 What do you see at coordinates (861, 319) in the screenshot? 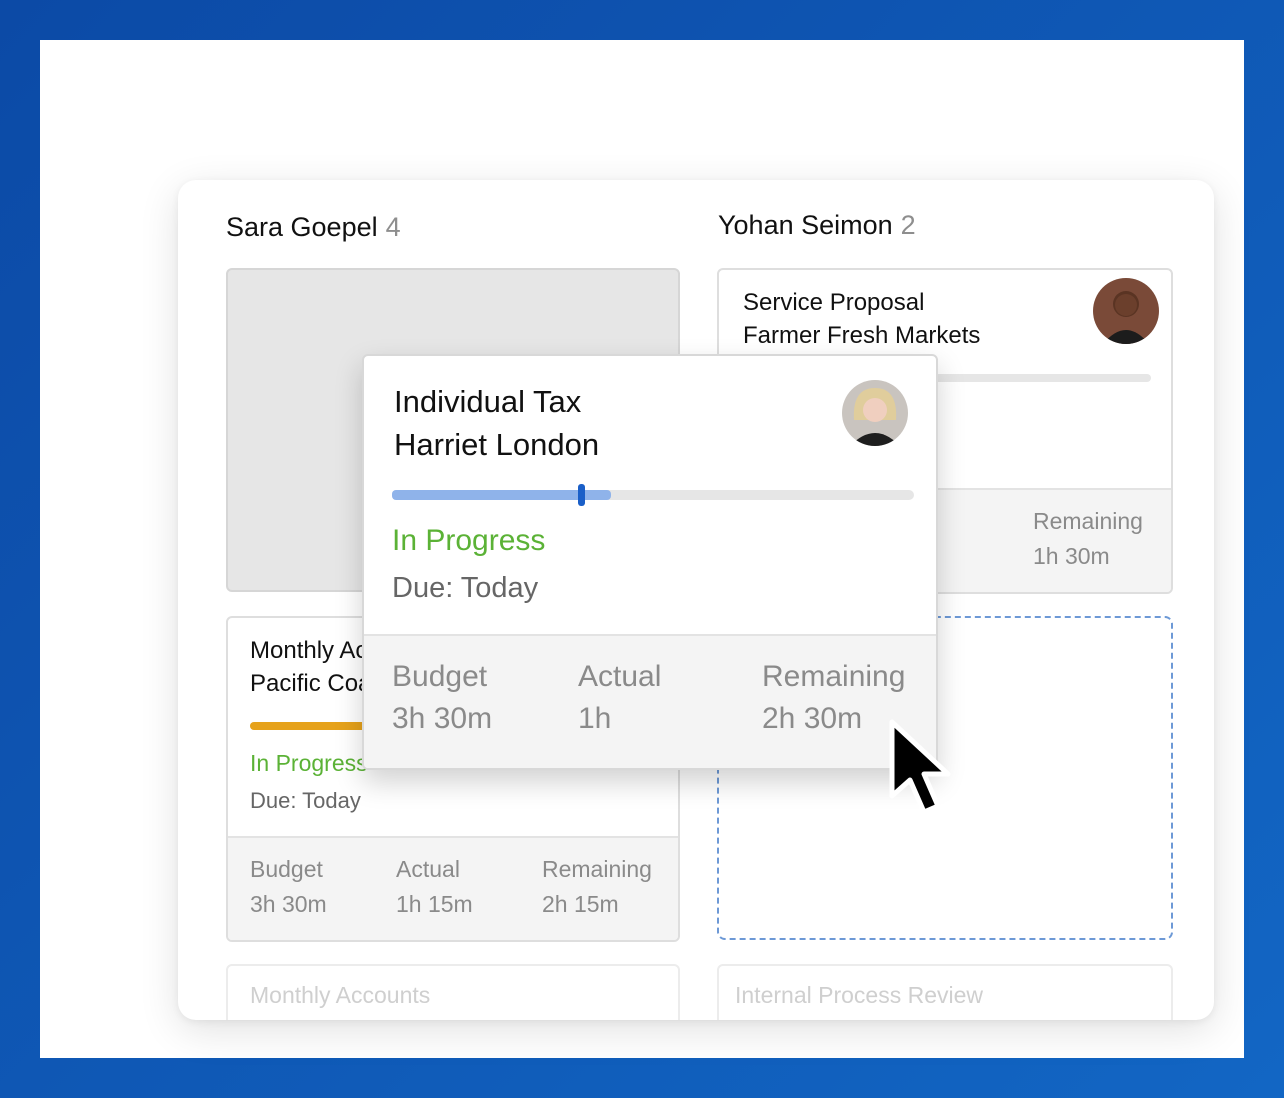
I see `card-title: Service Proposal Farmer Fresh Markets` at bounding box center [861, 319].